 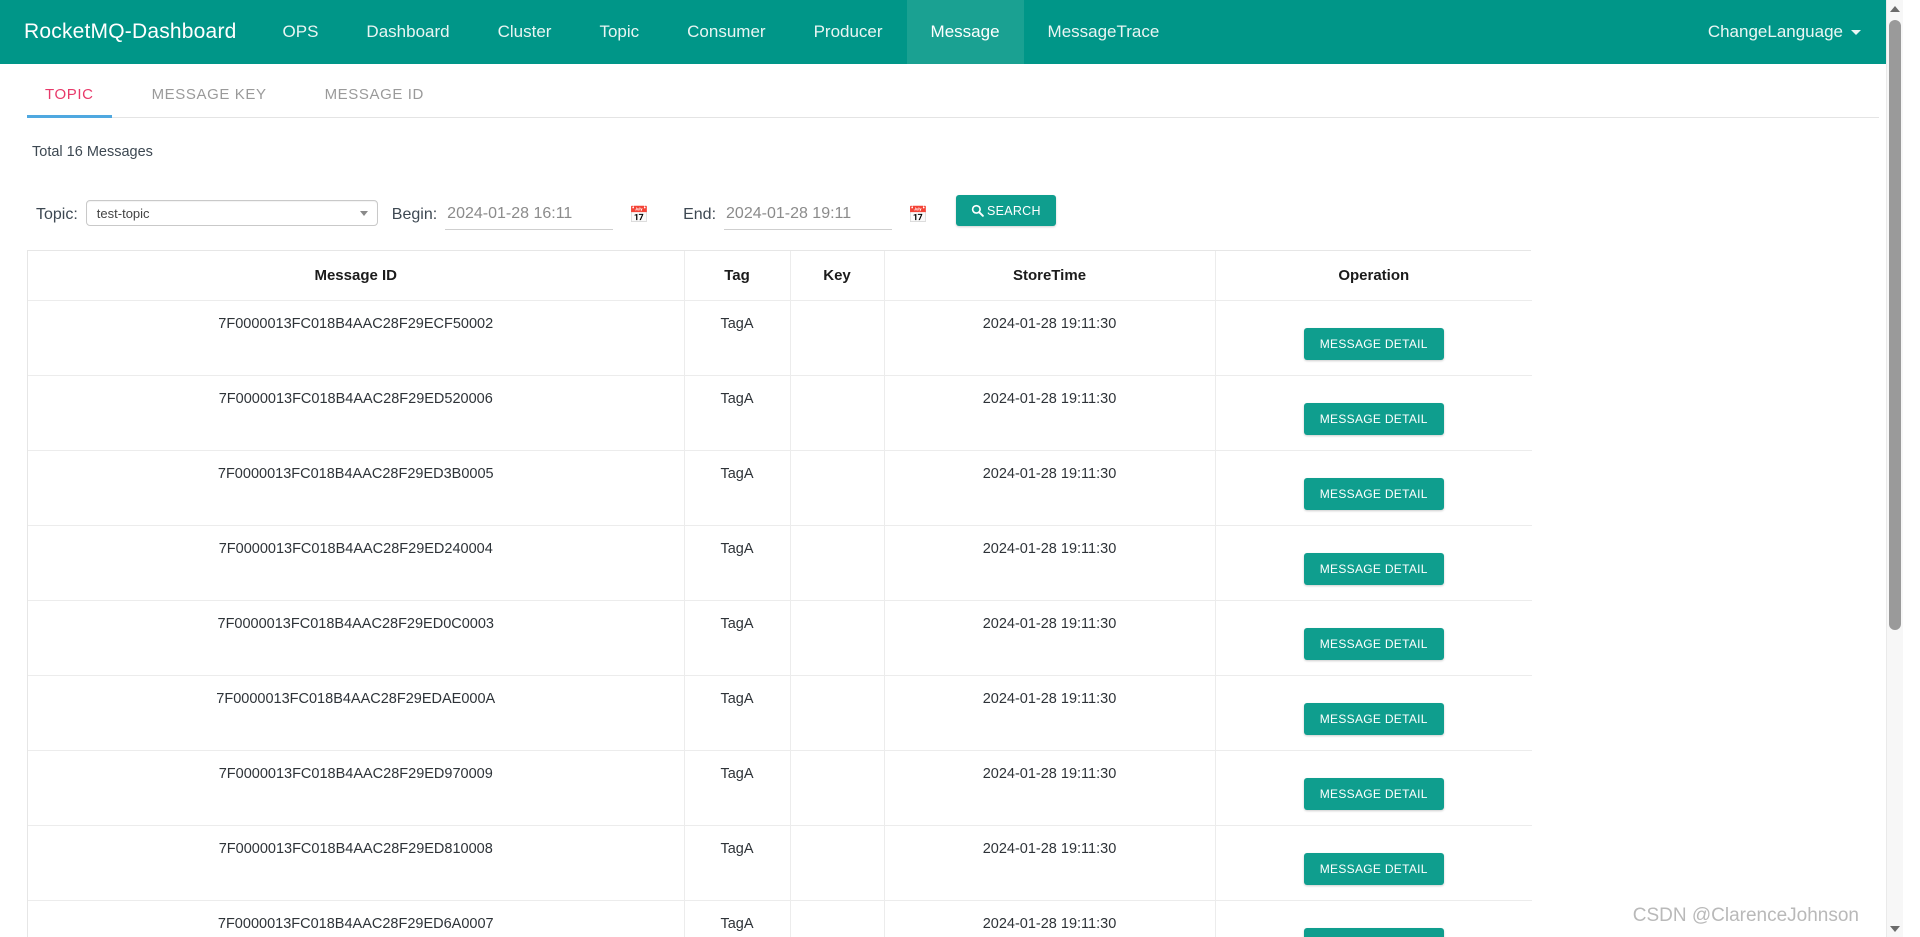 What do you see at coordinates (1895, 8) in the screenshot?
I see `scroll-up-arrow-icon` at bounding box center [1895, 8].